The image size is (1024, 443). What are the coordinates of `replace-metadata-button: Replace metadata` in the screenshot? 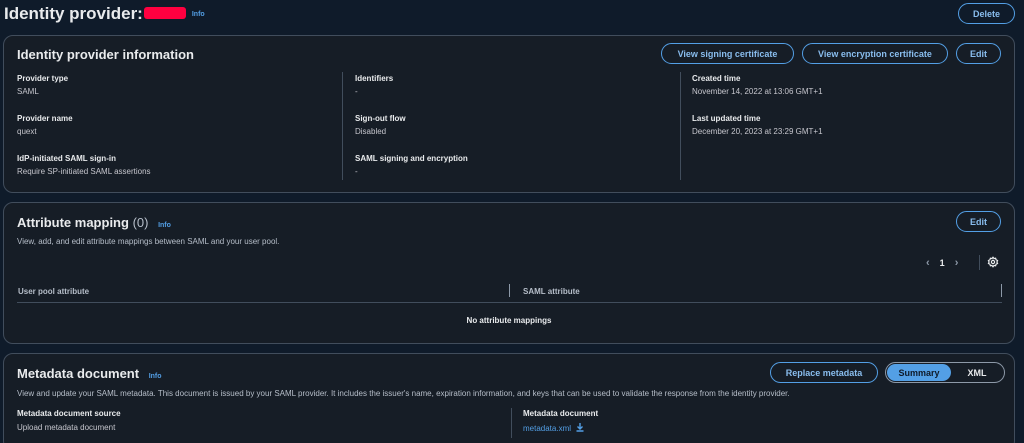 It's located at (824, 372).